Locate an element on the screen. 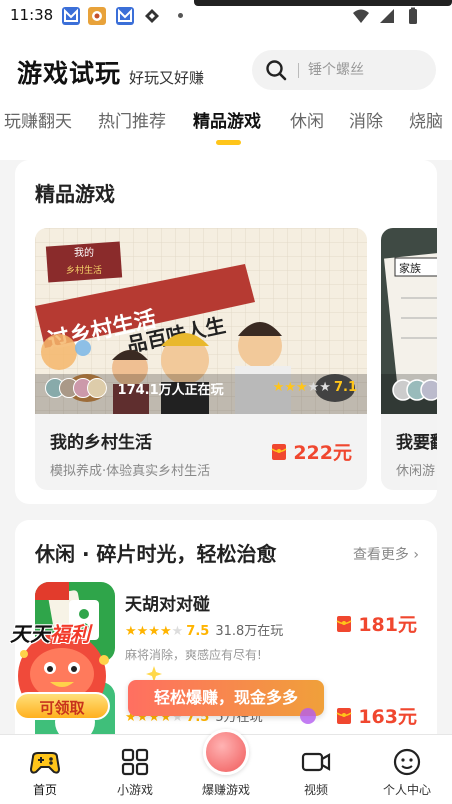 This screenshot has width=452, height=804. see-more-link: 查看更多 › is located at coordinates (386, 554).